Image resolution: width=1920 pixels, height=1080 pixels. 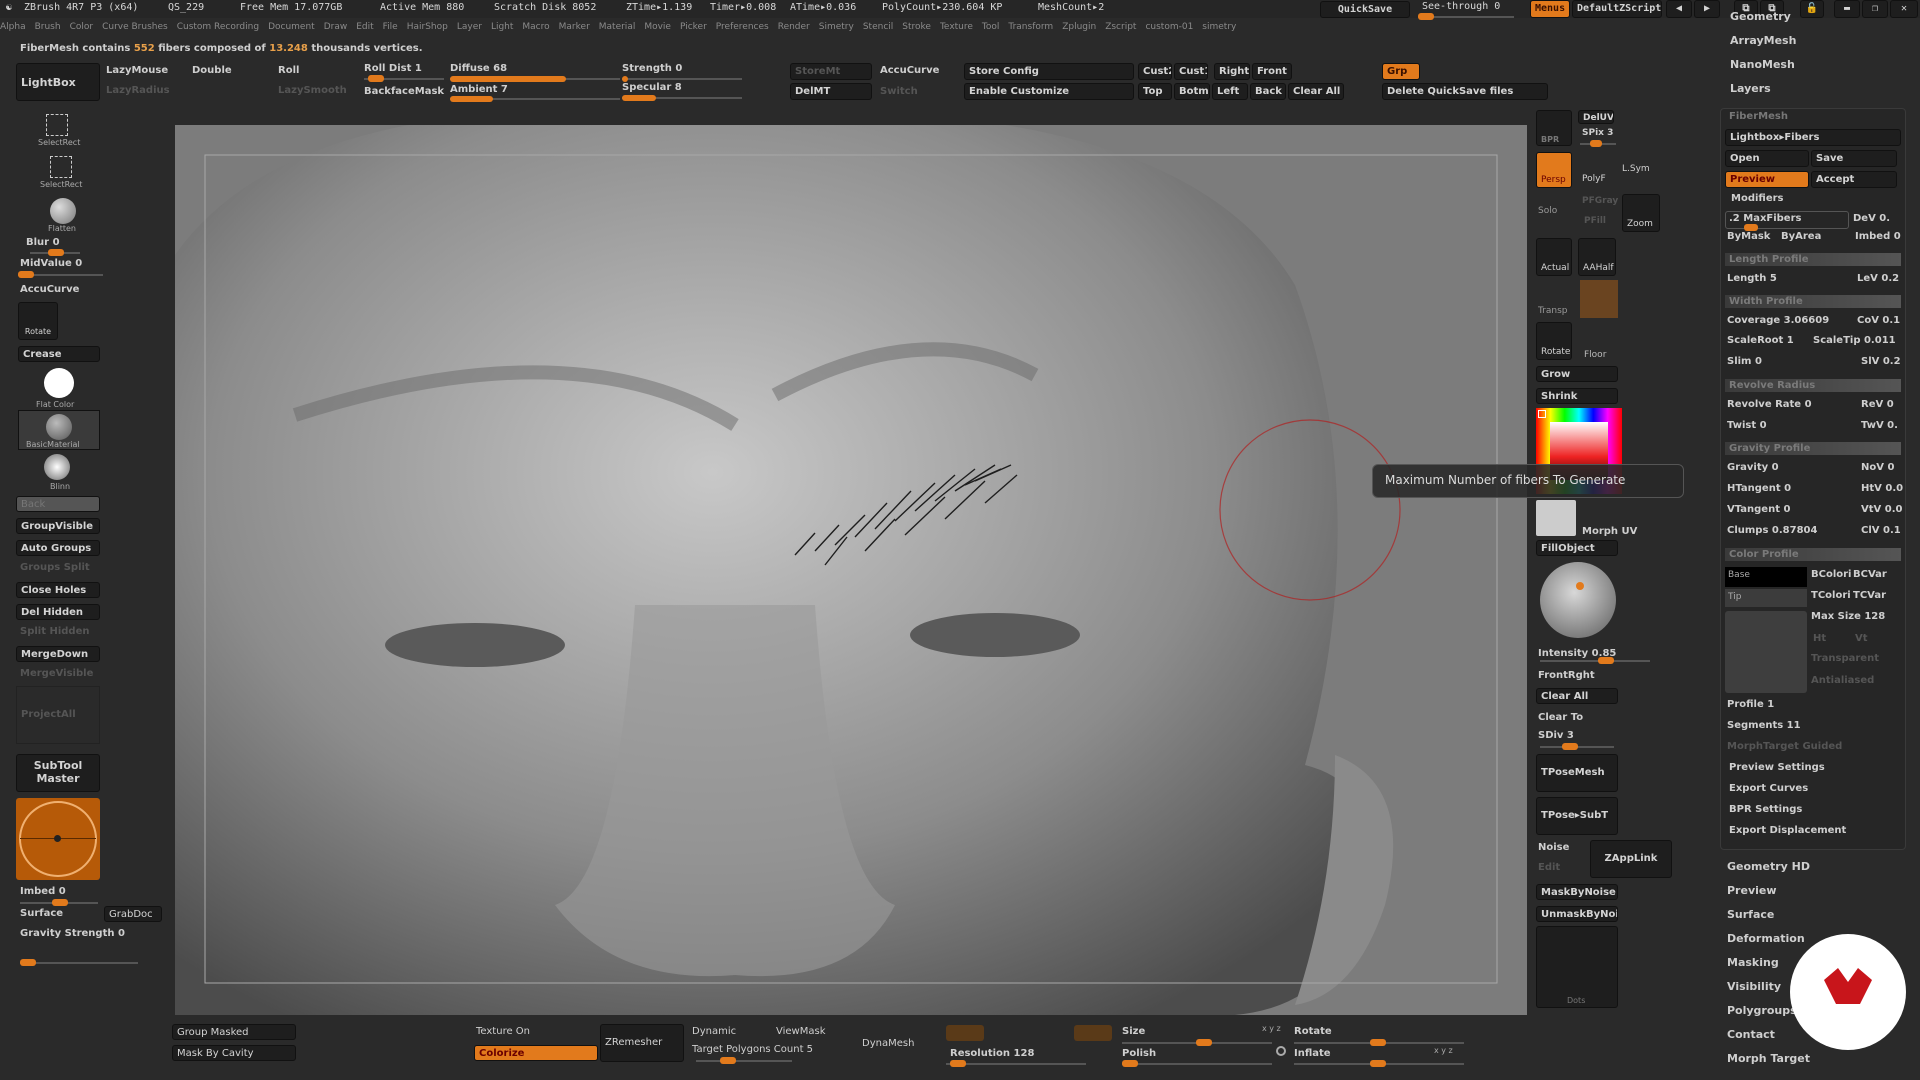 What do you see at coordinates (1595, 660) in the screenshot?
I see `intensity-slider` at bounding box center [1595, 660].